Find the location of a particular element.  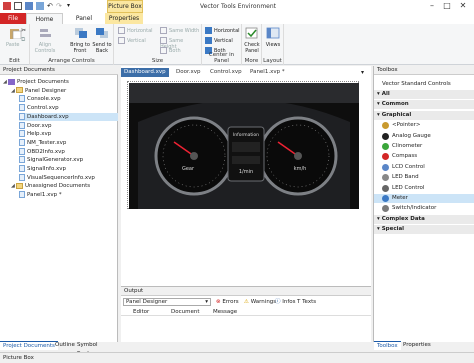

same-width-button: Same Width is located at coordinates (179, 30).